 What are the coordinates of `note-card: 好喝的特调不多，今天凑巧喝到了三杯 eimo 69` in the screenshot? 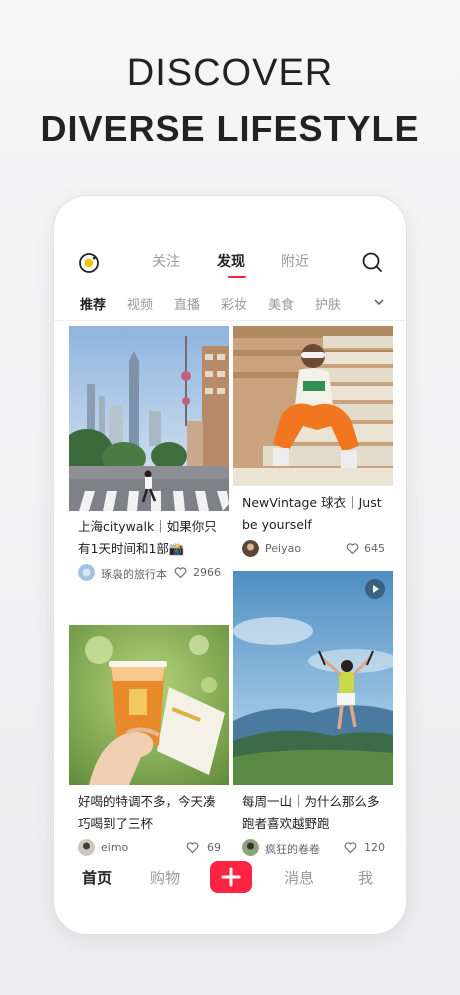 It's located at (149, 743).